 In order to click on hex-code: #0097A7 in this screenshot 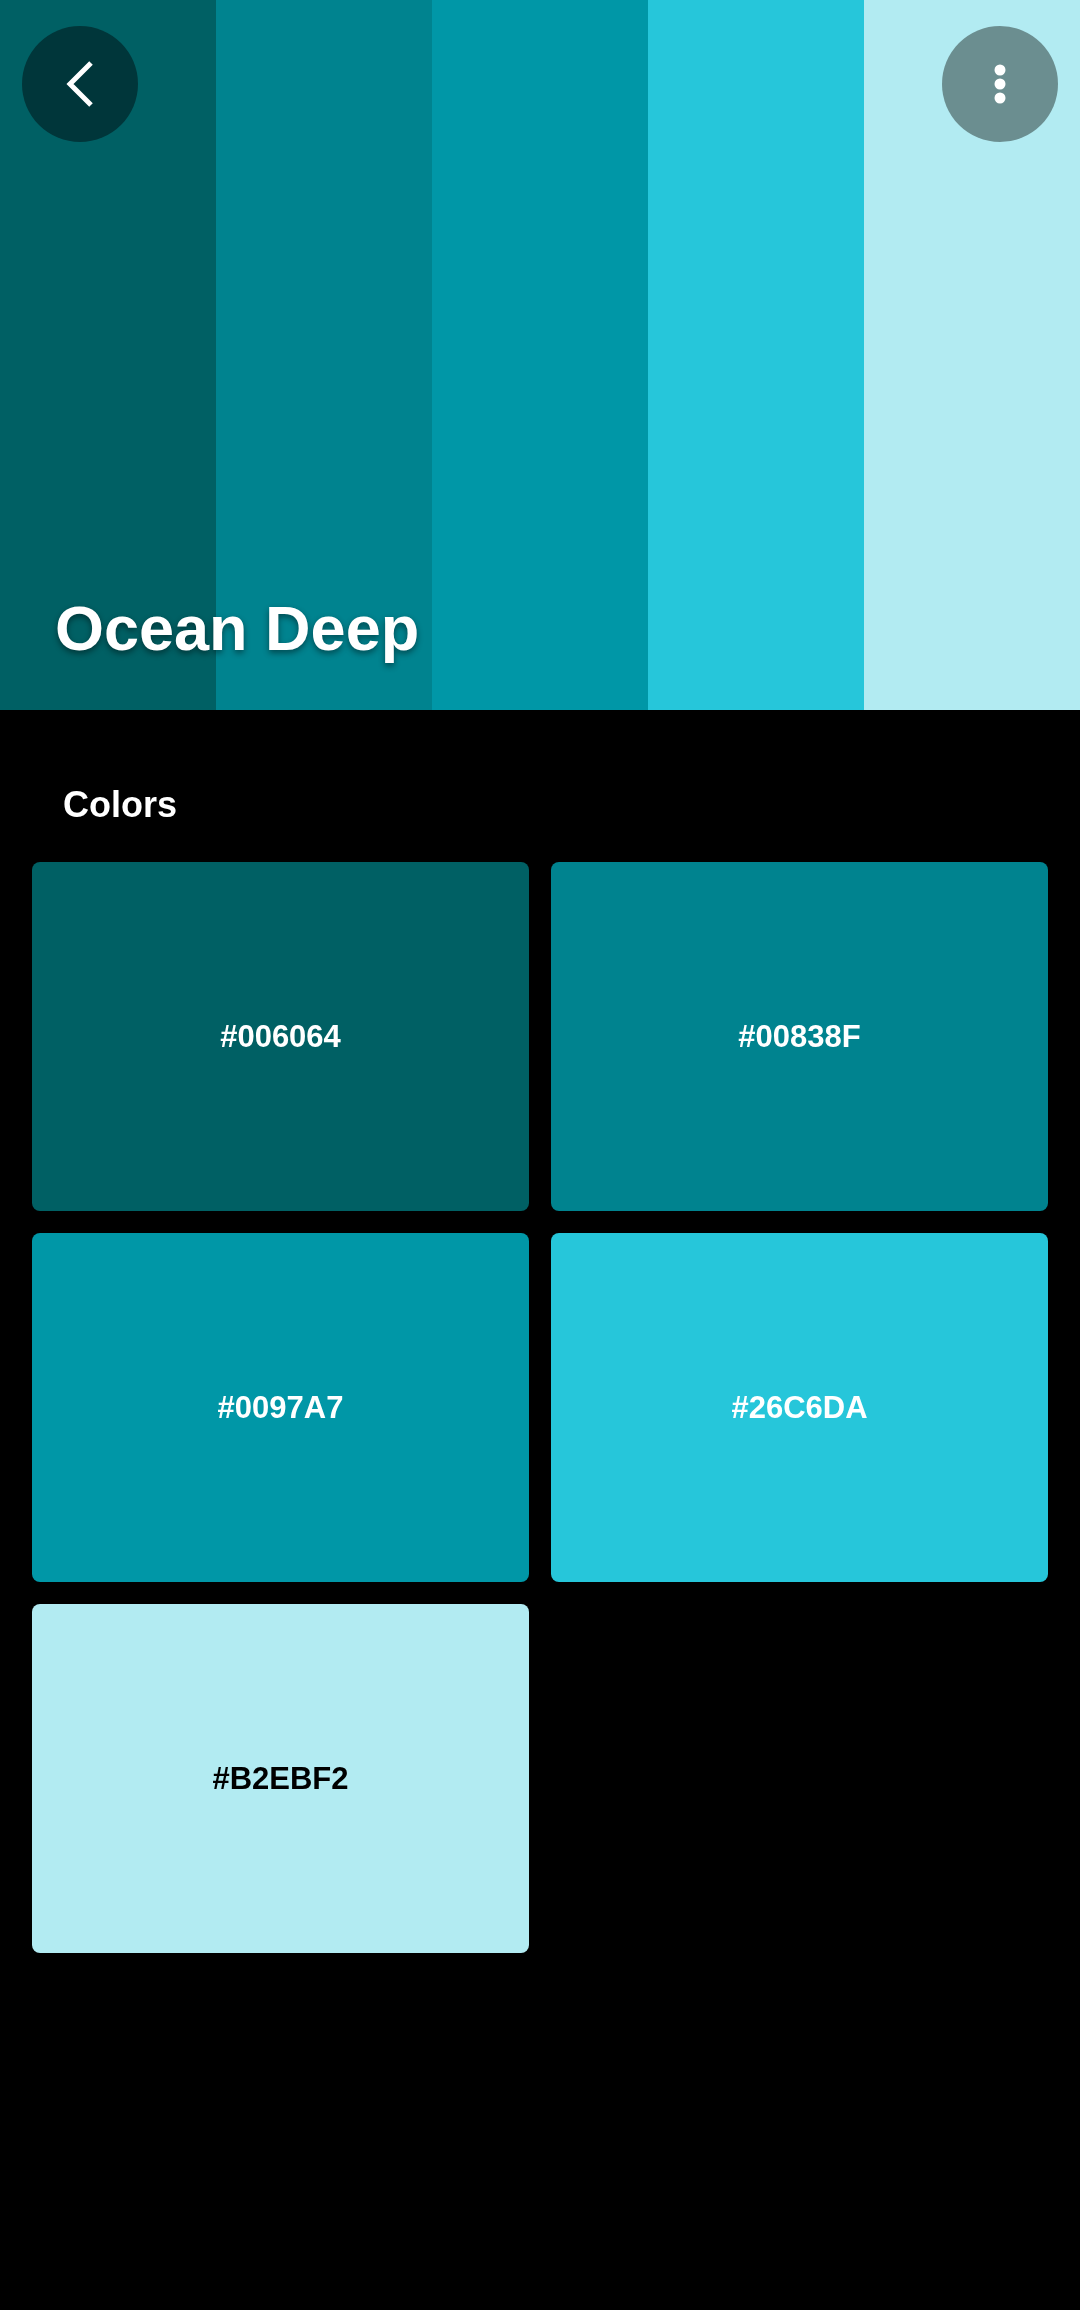, I will do `click(280, 1407)`.